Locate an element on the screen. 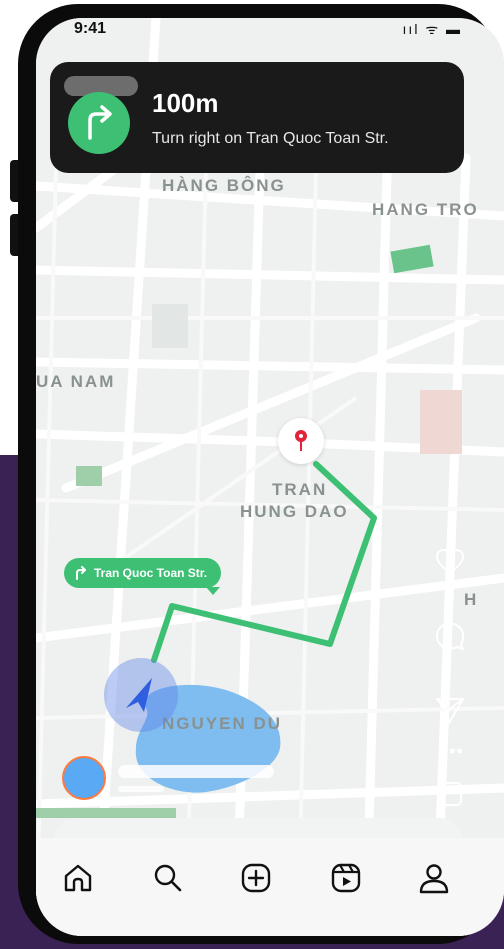  tab-bar is located at coordinates (270, 887).